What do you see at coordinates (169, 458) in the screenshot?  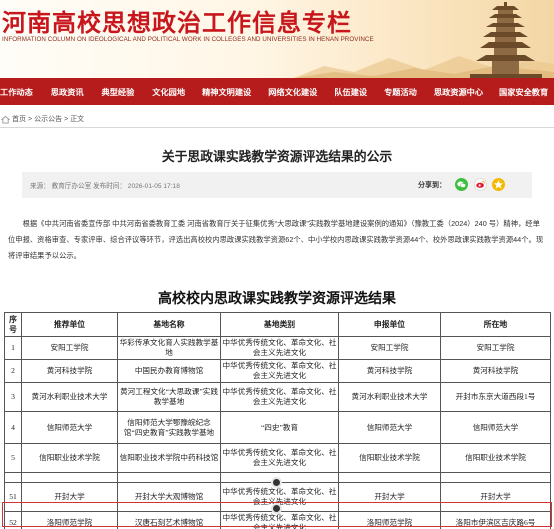 I see `table-cell: 信阳职业技术学院中药科技馆` at bounding box center [169, 458].